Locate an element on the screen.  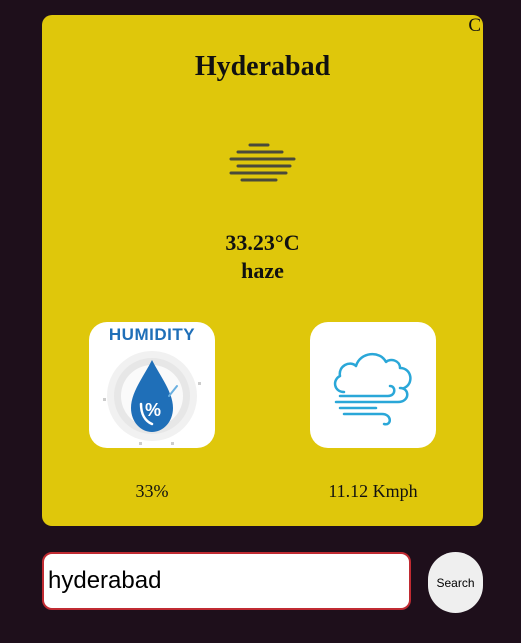
percent-symbol: % is located at coordinates (153, 410).